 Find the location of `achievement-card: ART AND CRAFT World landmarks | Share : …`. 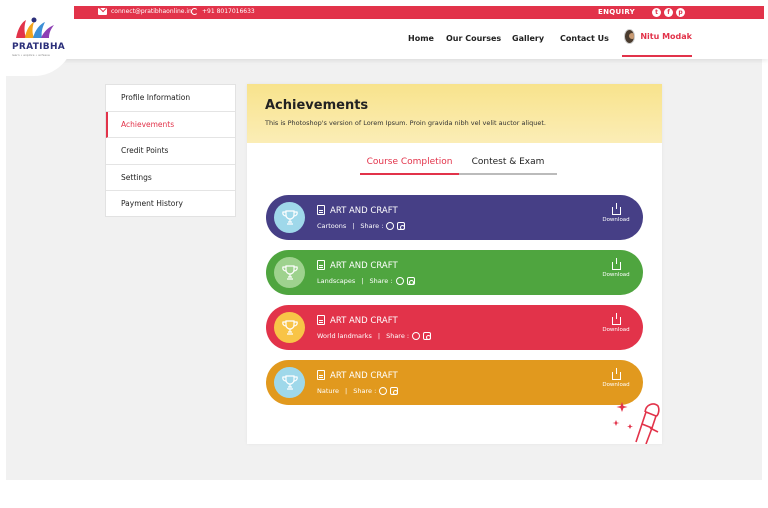

achievement-card: ART AND CRAFT World landmarks | Share : … is located at coordinates (454, 327).